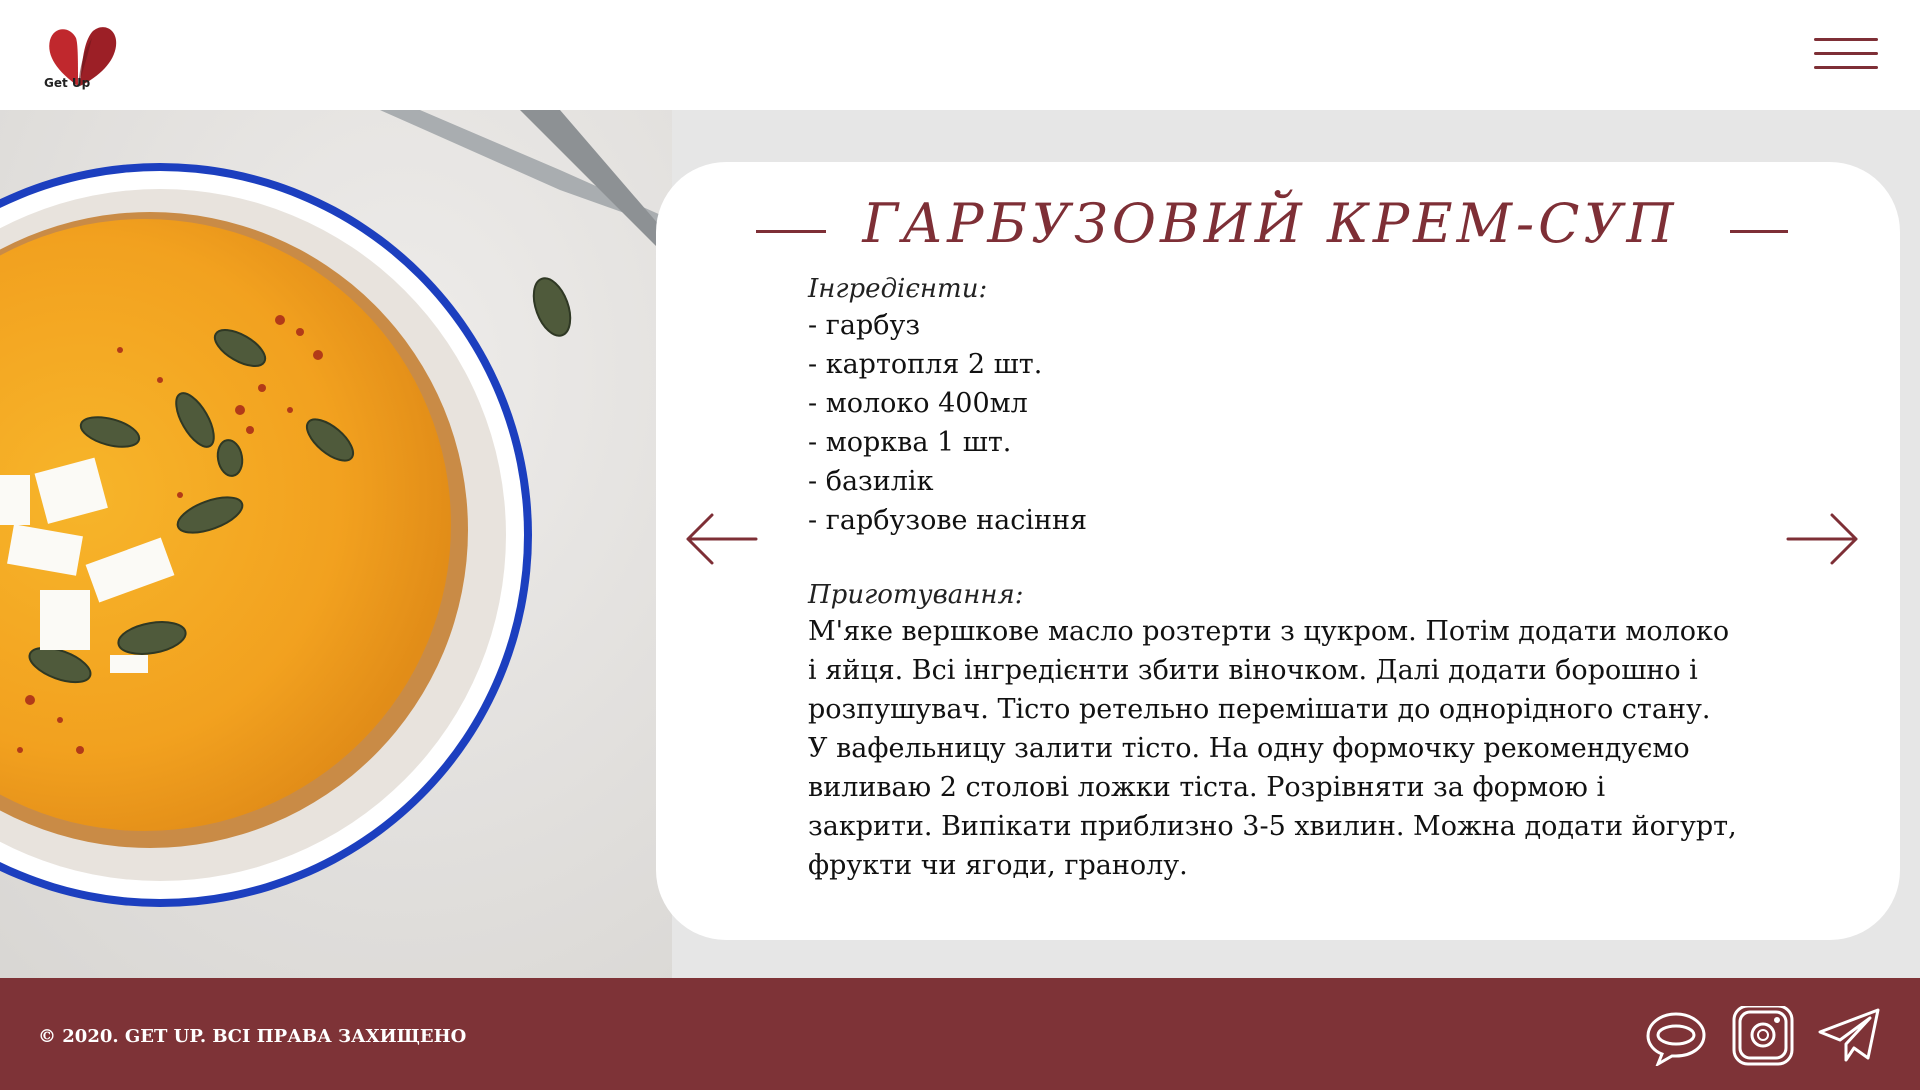  What do you see at coordinates (960, 55) in the screenshot?
I see `site-header: Get Up` at bounding box center [960, 55].